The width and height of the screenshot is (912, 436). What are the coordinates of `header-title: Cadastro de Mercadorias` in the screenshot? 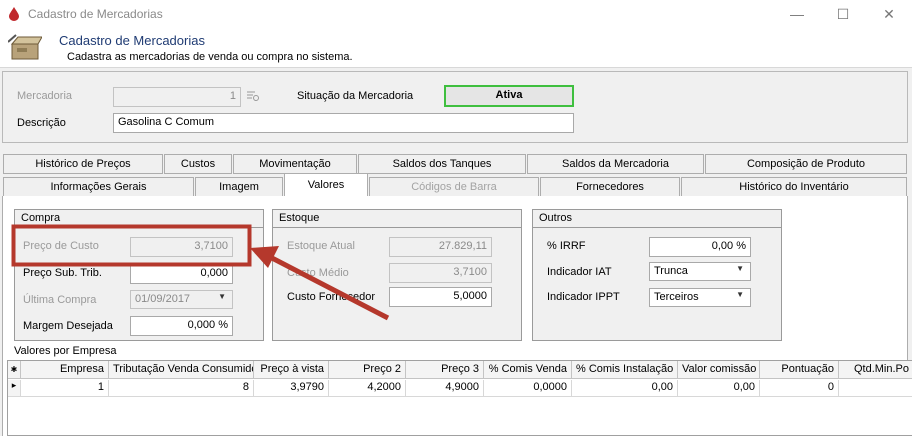 It's located at (132, 40).